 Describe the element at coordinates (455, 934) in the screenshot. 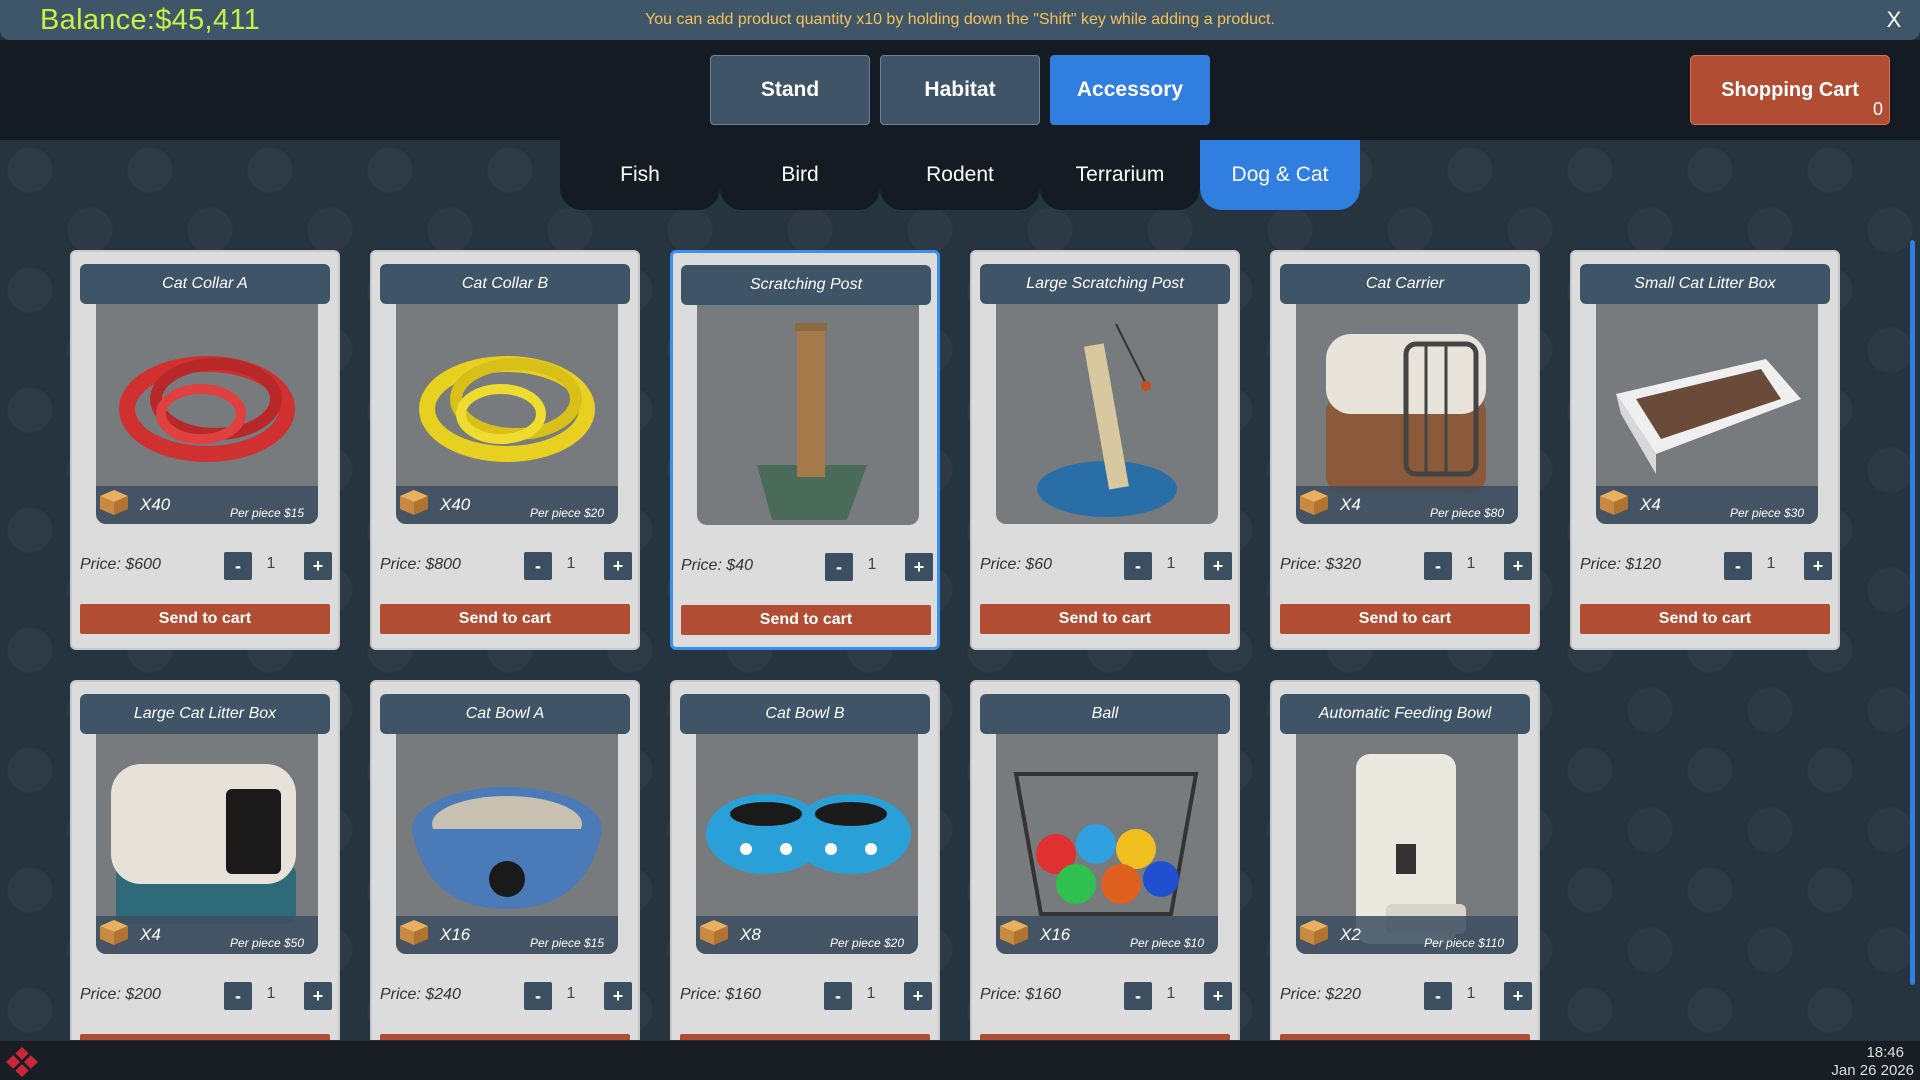

I see `pack-quantity: X16` at that location.